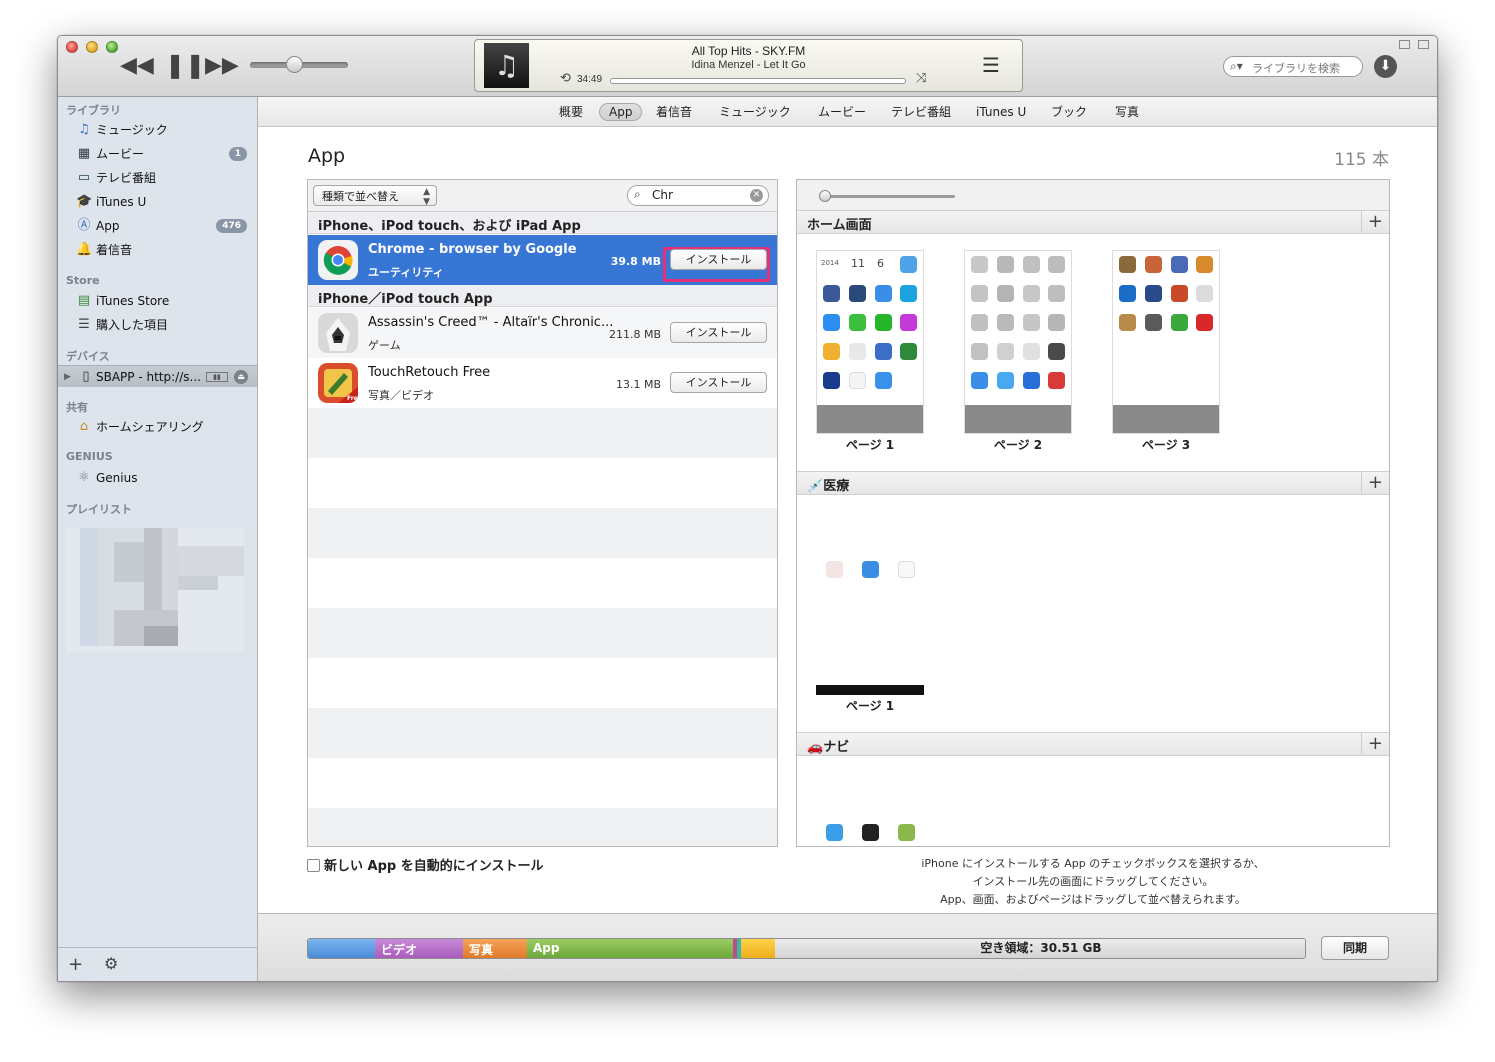 Image resolution: width=1495 pixels, height=1062 pixels. Describe the element at coordinates (425, 864) in the screenshot. I see `auto-install-checkbox: 新しい App を自動的にインストール` at that location.